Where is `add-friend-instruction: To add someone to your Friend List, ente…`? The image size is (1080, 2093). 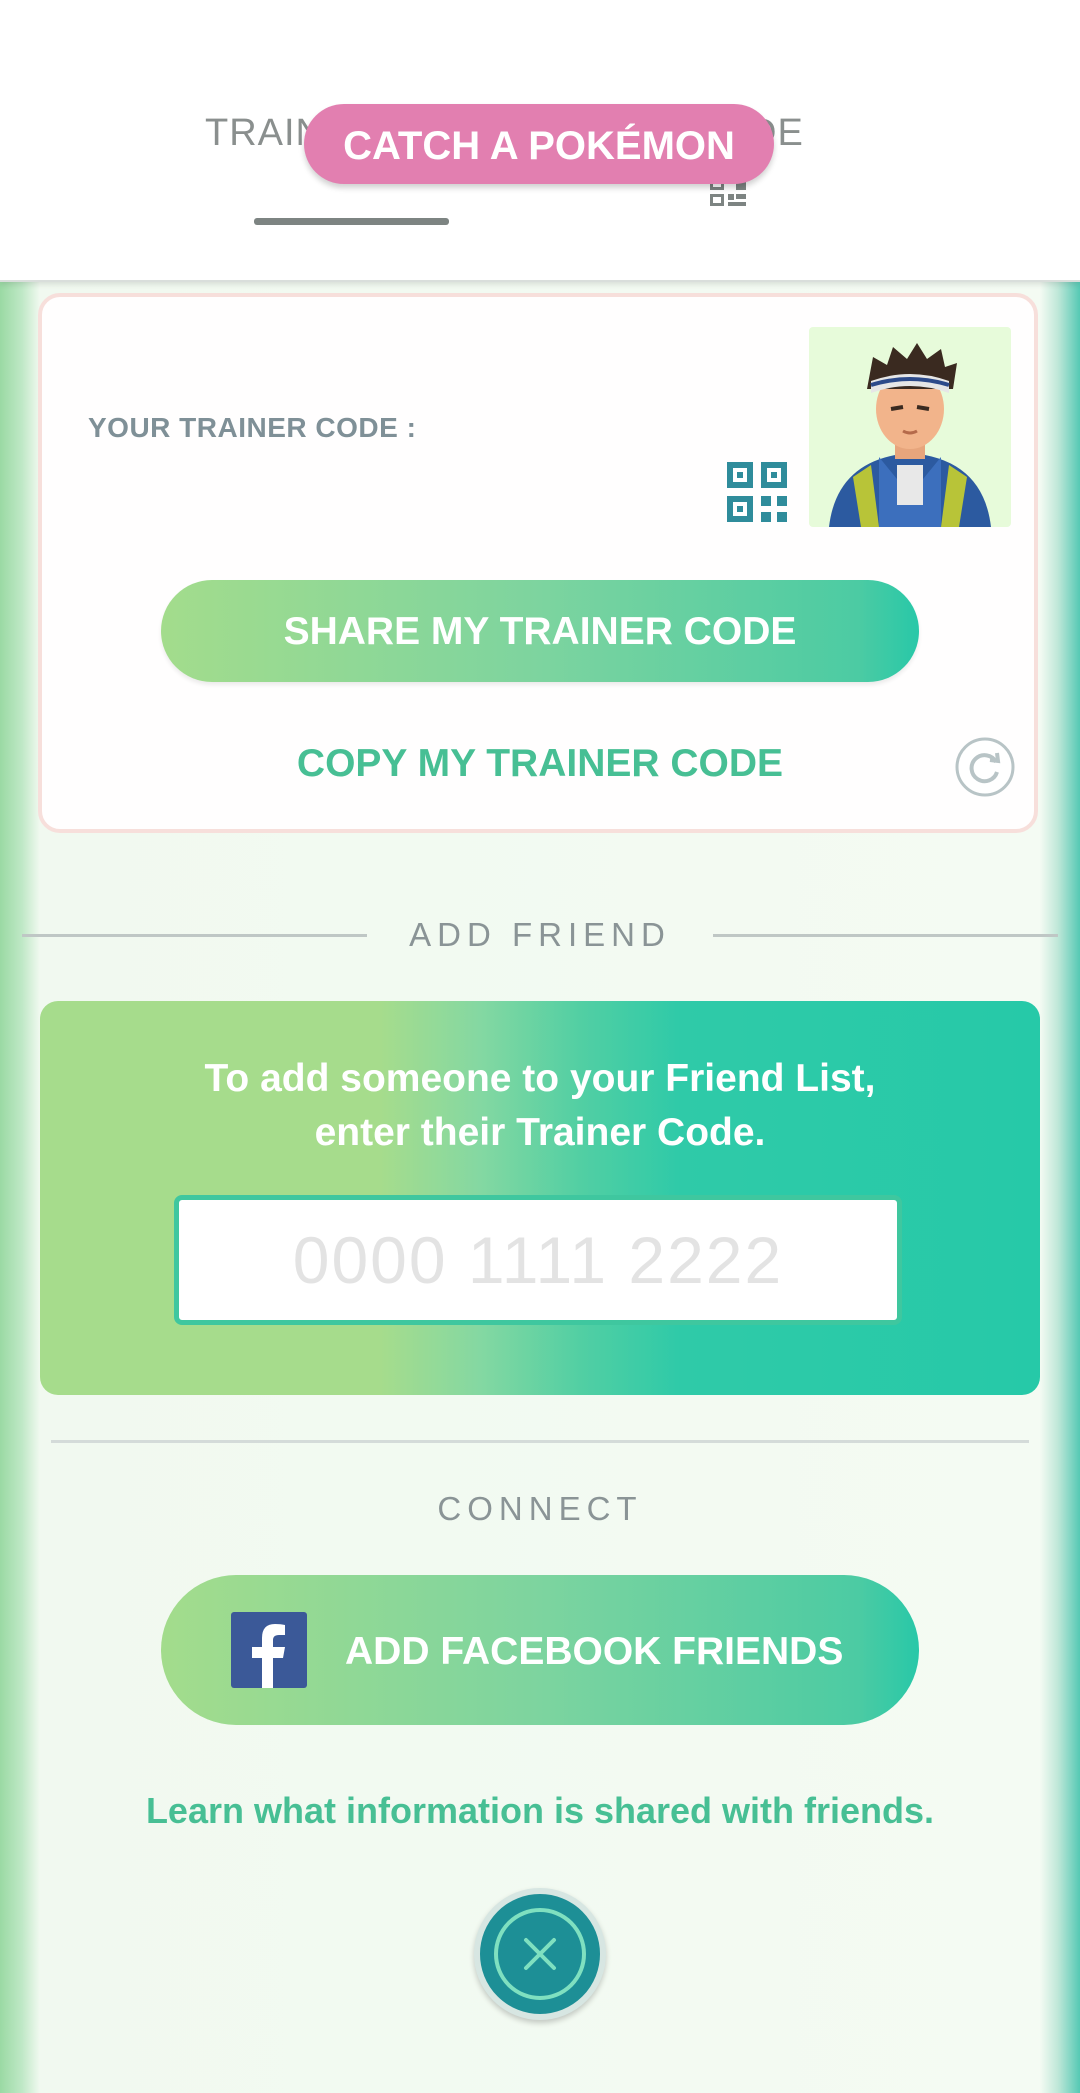 add-friend-instruction: To add someone to your Friend List, ente… is located at coordinates (540, 1105).